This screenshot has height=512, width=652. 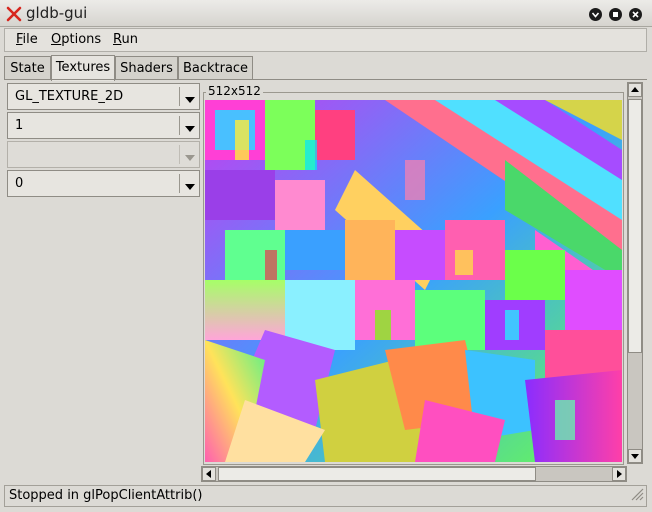 What do you see at coordinates (635, 226) in the screenshot?
I see `vertical-scroll-thumb` at bounding box center [635, 226].